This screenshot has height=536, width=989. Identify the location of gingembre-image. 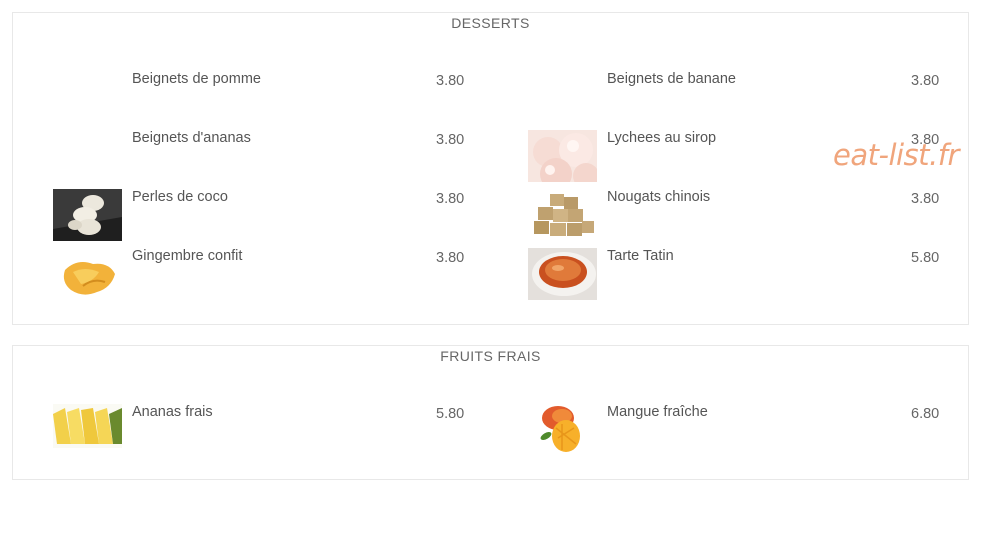
(87, 274).